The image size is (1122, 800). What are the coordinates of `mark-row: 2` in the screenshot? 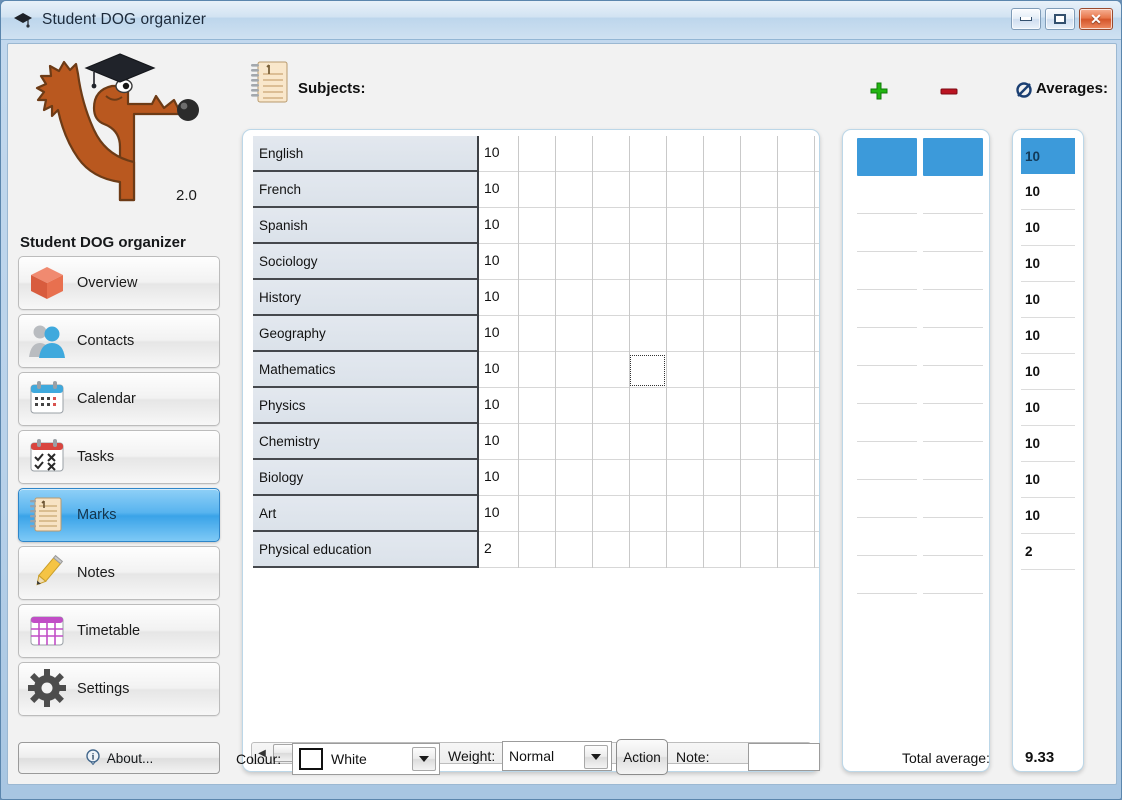 It's located at (649, 550).